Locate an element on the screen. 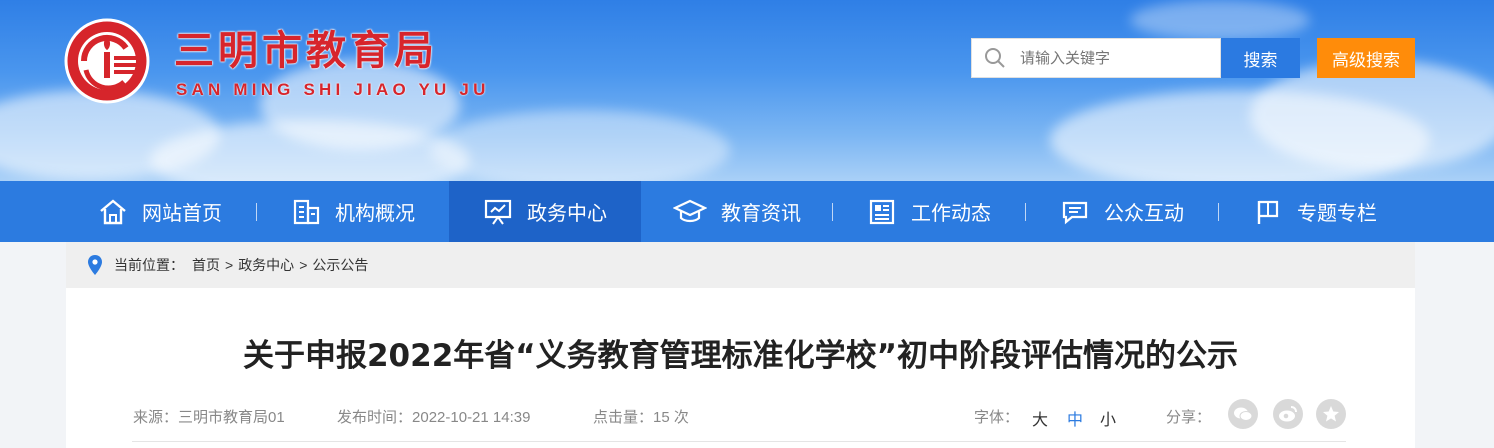  breadcrumb: 当前位置： 首页 > 政务中心 > 公示公告 is located at coordinates (740, 265).